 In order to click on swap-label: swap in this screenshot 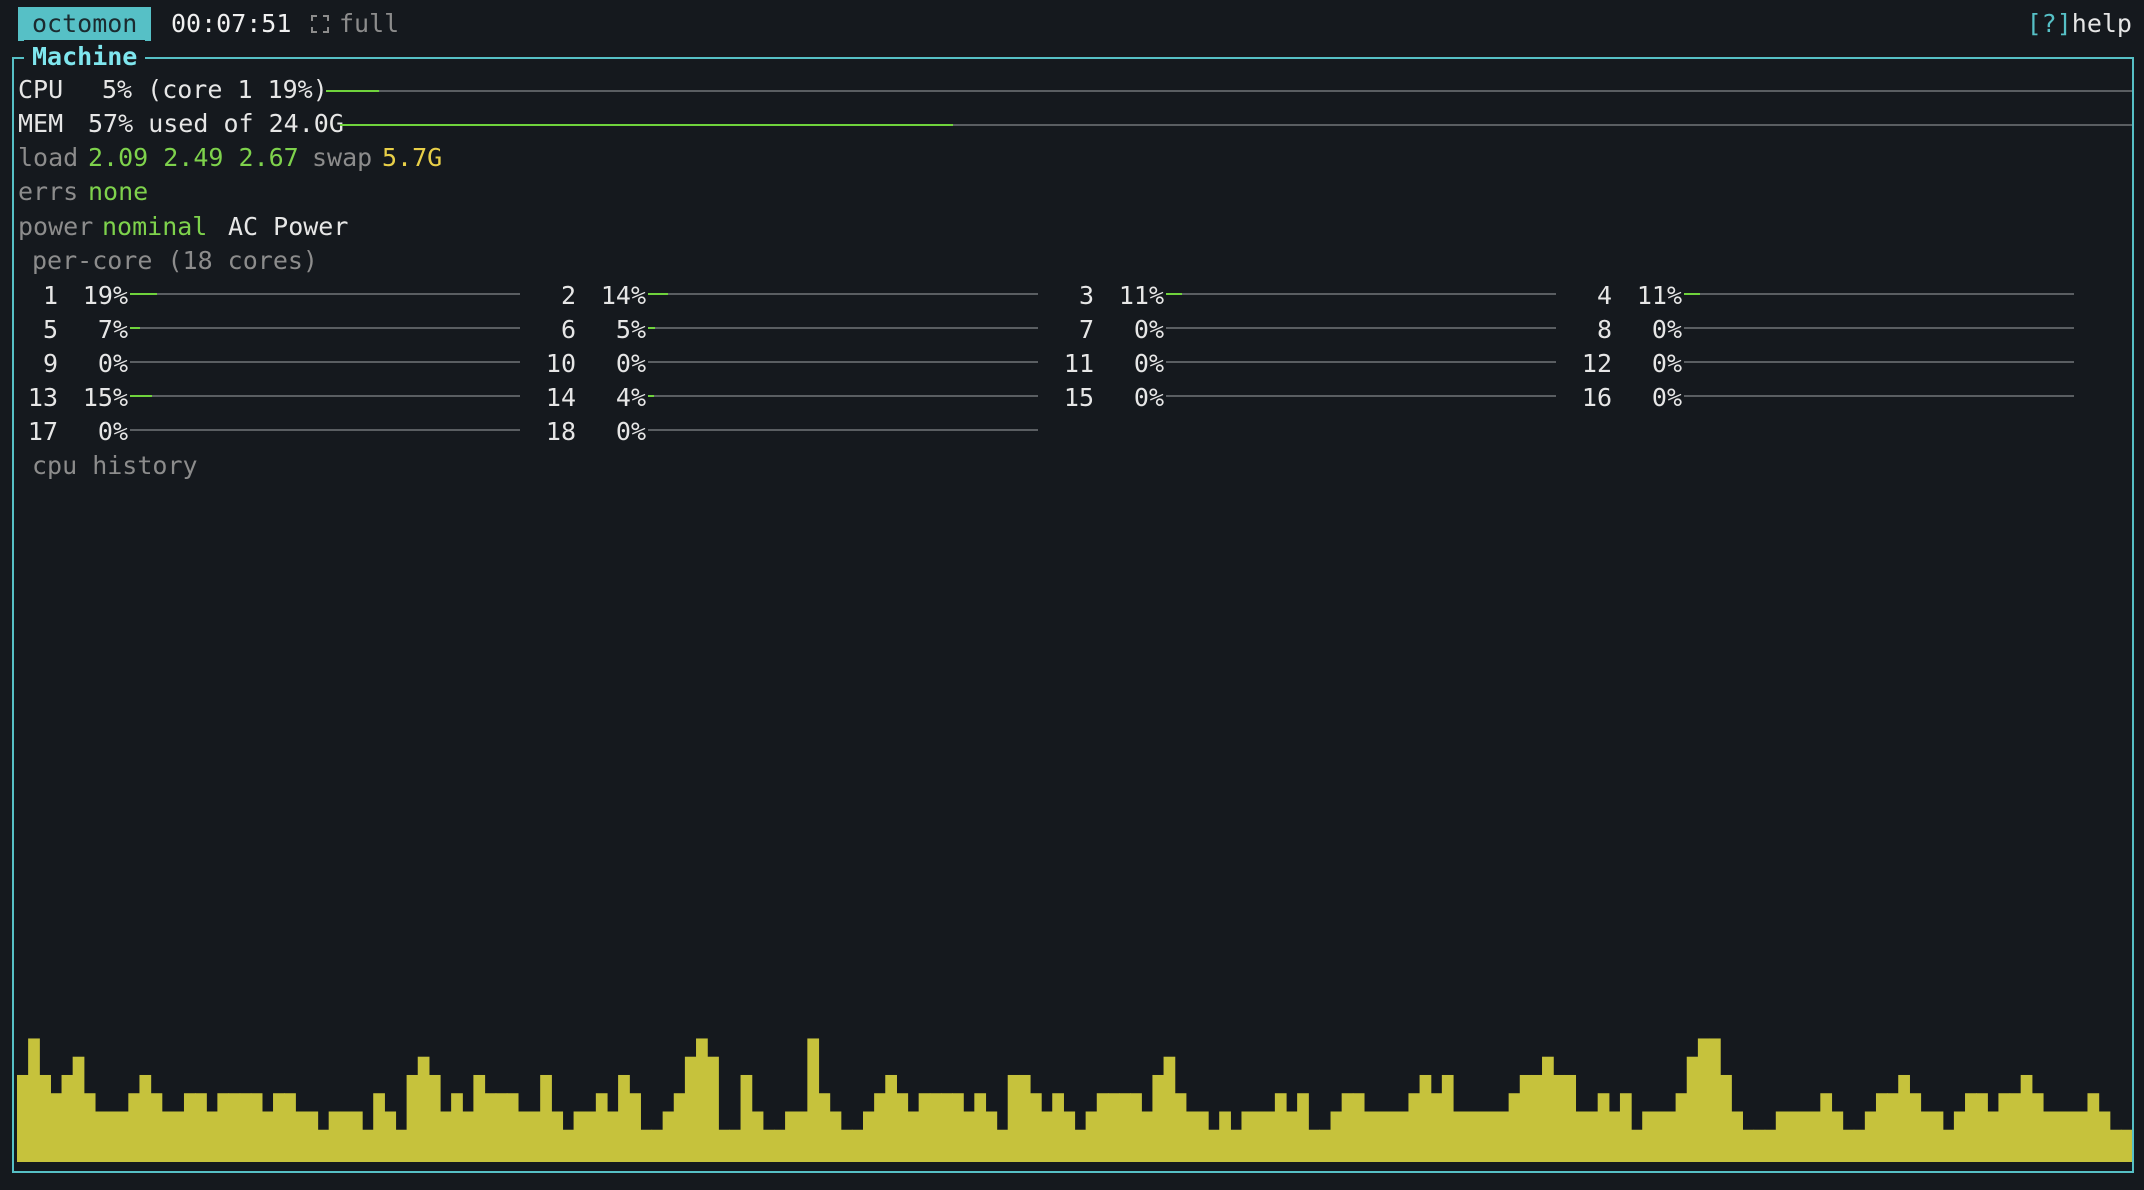, I will do `click(342, 157)`.